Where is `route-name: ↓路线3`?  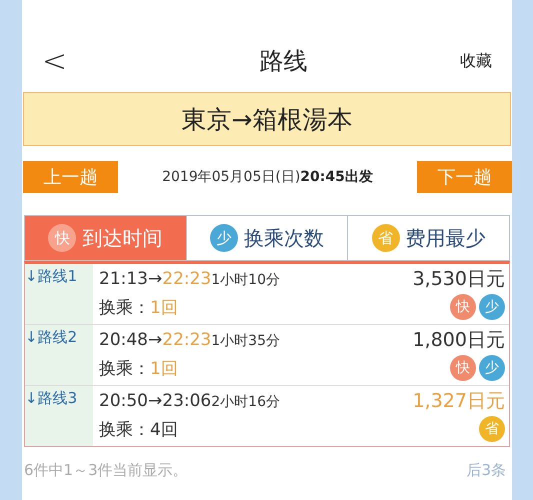
route-name: ↓路线3 is located at coordinates (59, 416).